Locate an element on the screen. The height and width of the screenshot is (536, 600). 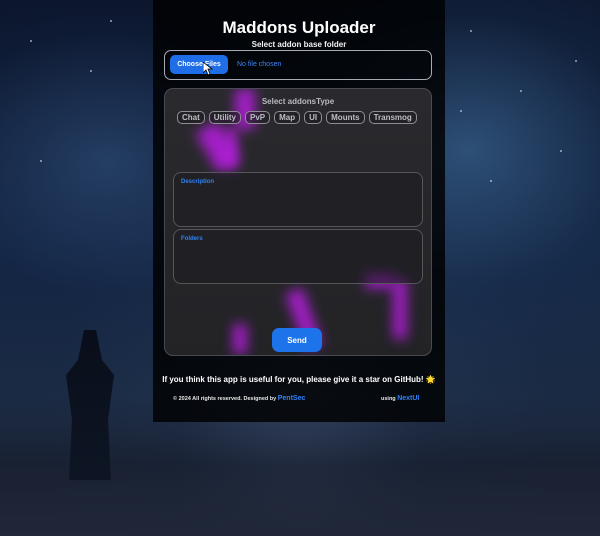
footer-using: using NextUI is located at coordinates (400, 398).